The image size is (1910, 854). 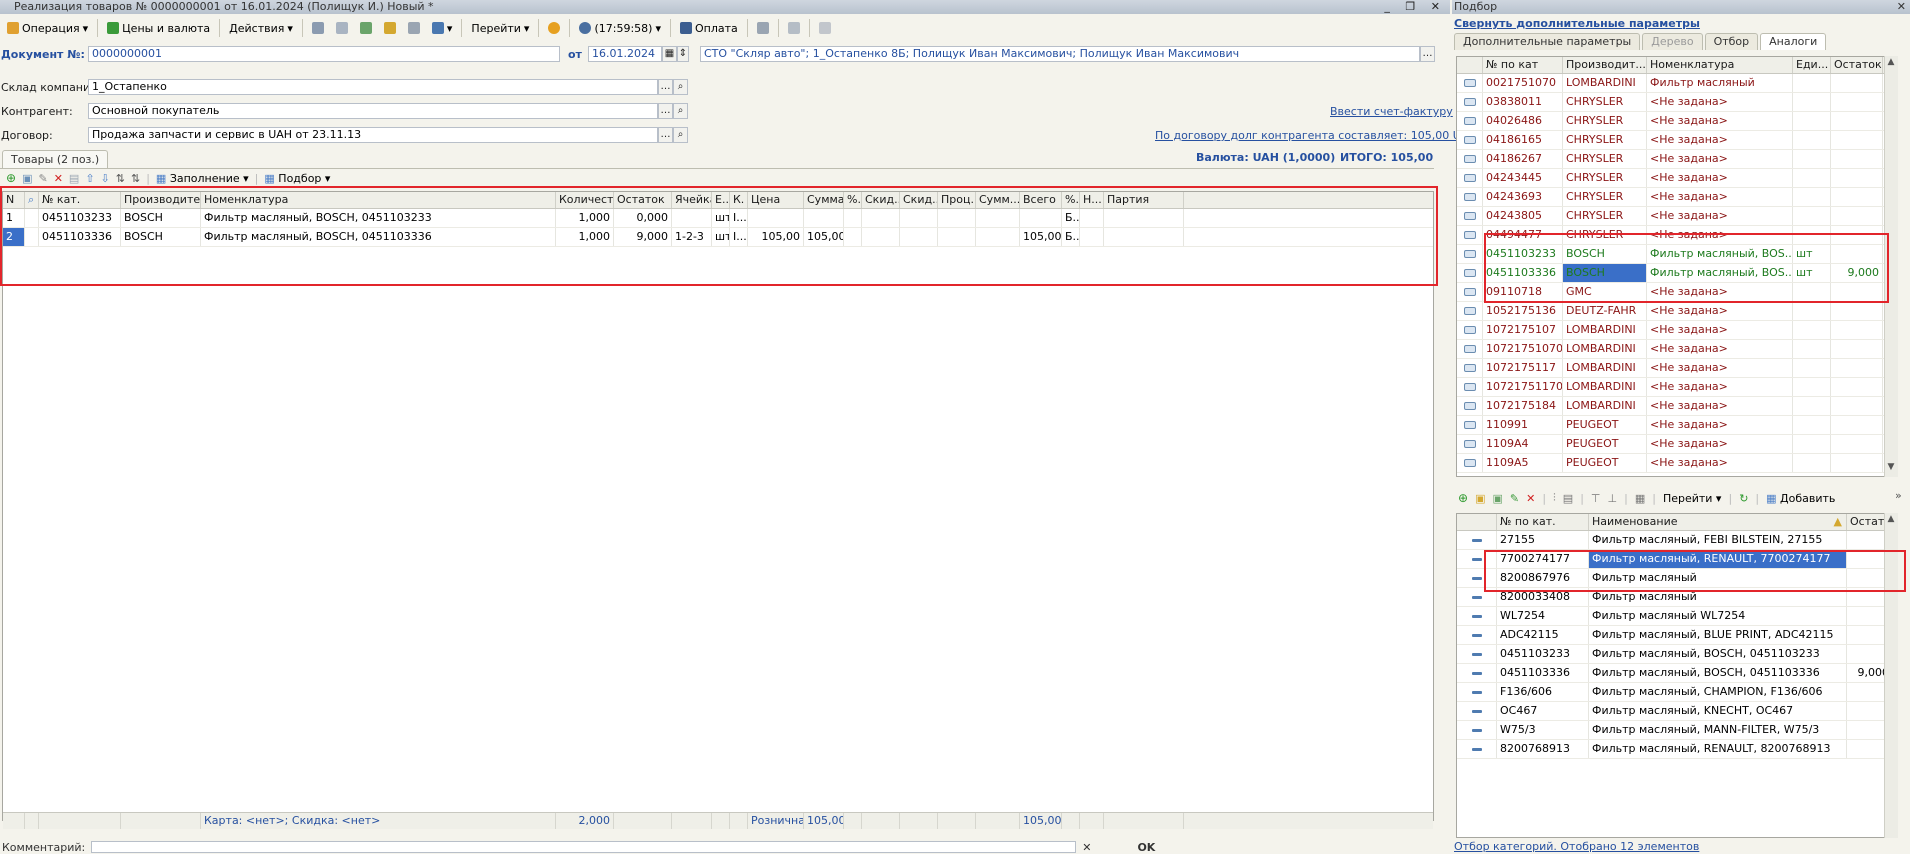 I want to click on column-header, so click(x=1470, y=65).